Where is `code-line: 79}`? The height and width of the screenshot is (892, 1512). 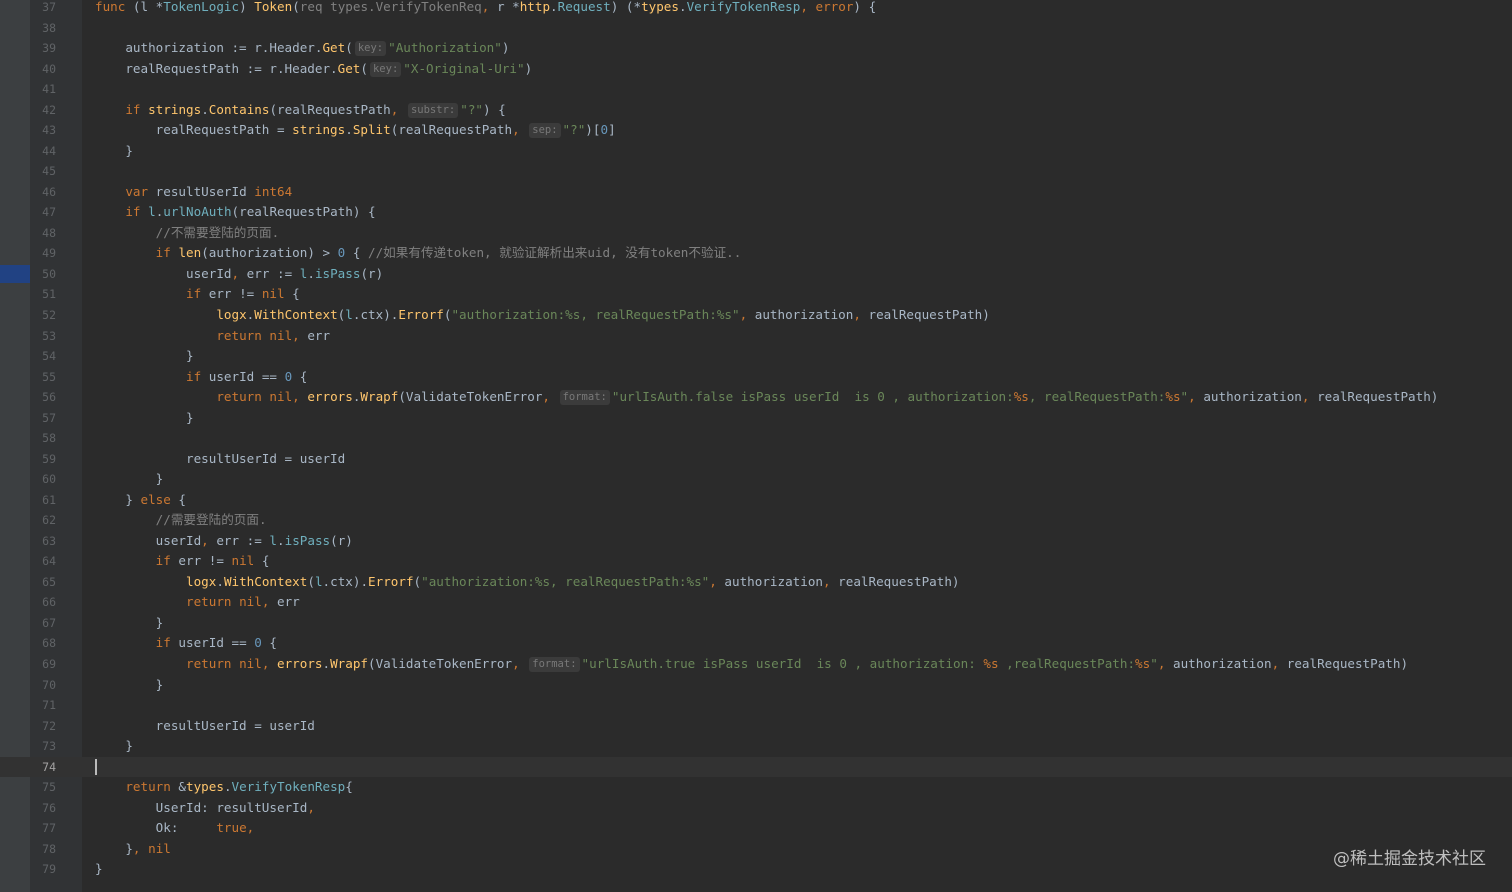
code-line: 79} is located at coordinates (756, 869).